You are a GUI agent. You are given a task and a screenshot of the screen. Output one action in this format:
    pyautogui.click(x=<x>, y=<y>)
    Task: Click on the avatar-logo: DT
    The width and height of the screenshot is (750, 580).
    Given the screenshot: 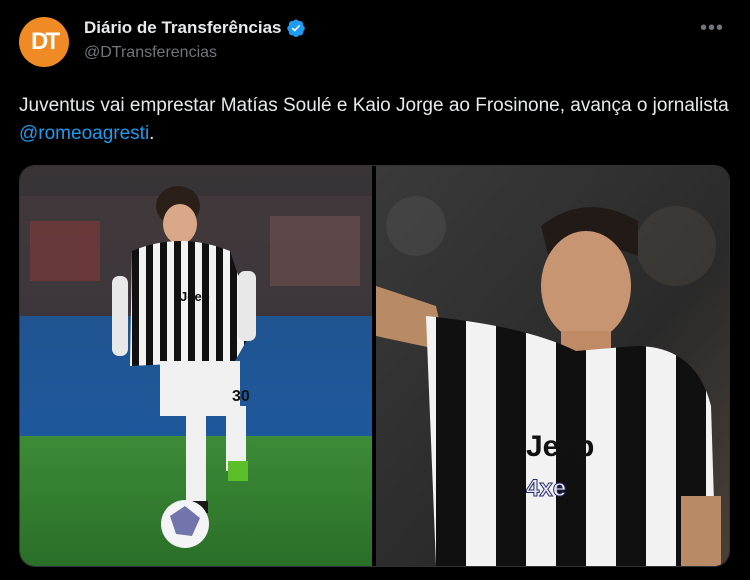 What is the action you would take?
    pyautogui.click(x=45, y=41)
    